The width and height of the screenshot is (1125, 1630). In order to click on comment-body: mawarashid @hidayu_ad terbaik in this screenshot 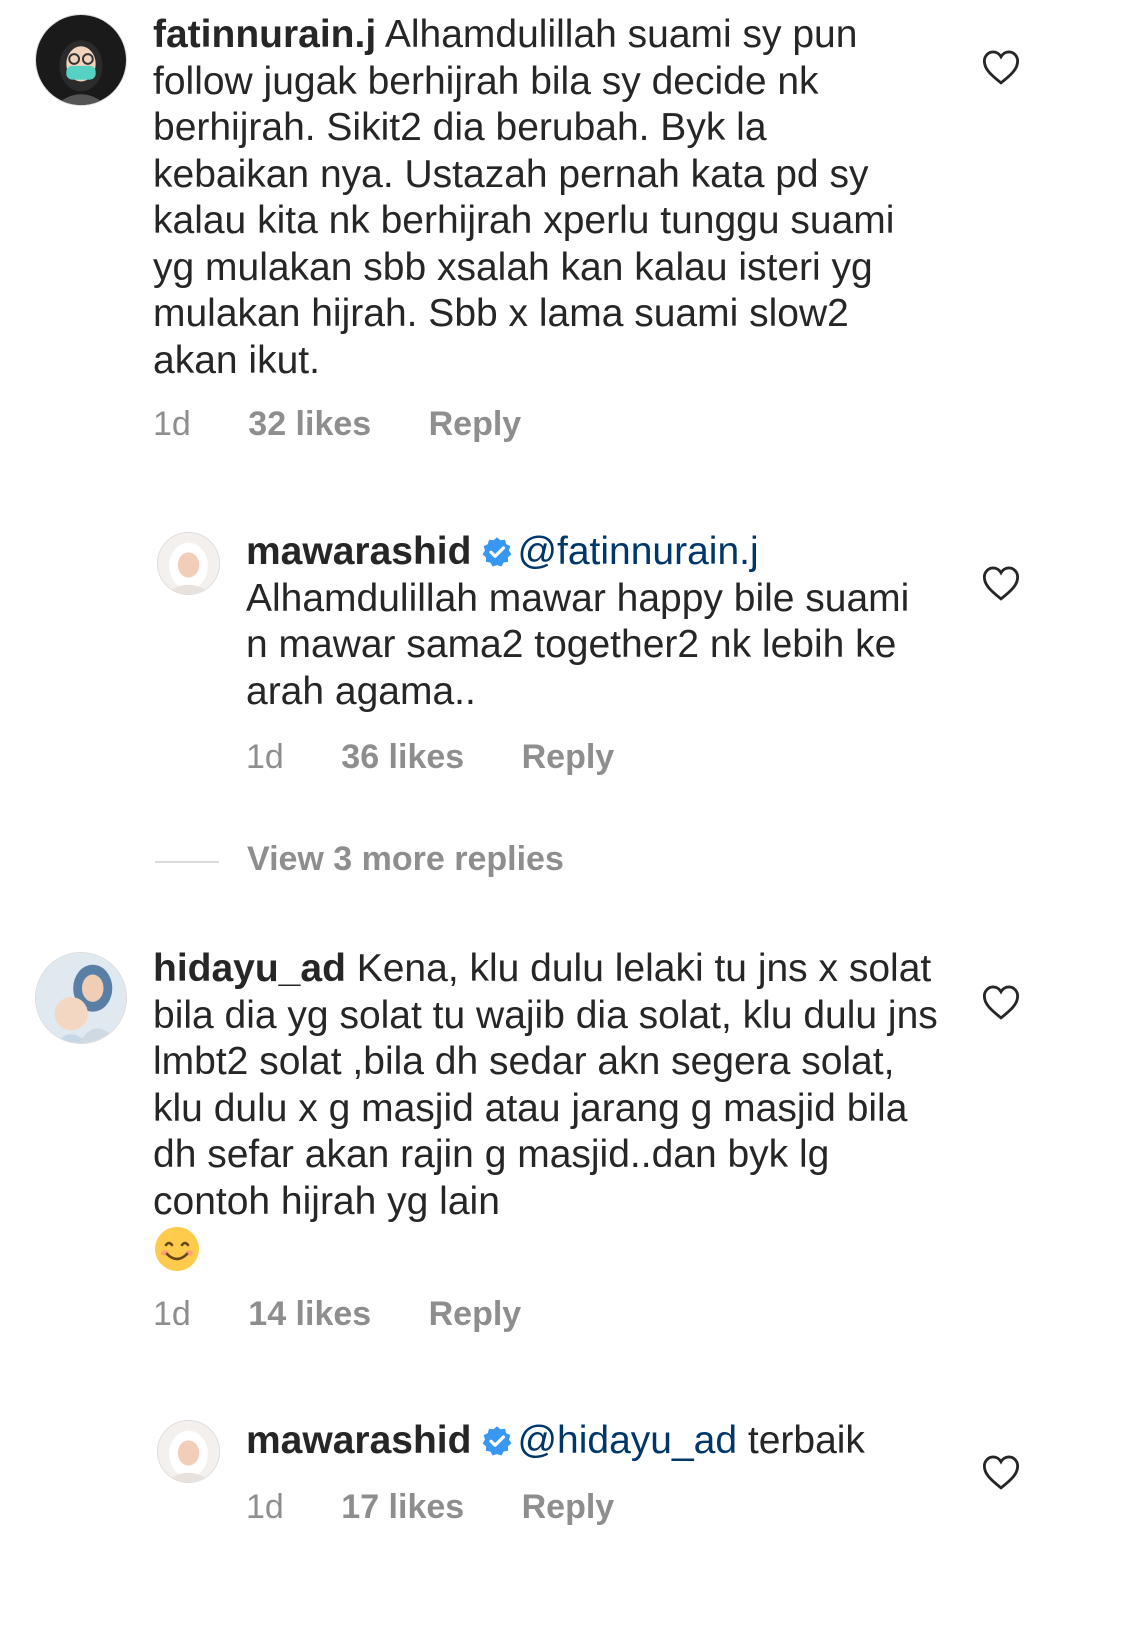, I will do `click(596, 1441)`.